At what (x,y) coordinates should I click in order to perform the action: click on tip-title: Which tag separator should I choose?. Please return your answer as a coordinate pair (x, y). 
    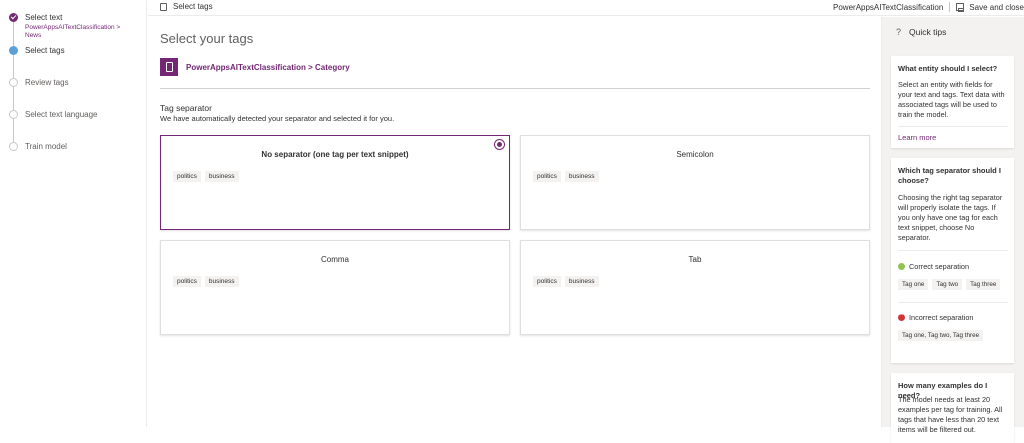
    Looking at the image, I should click on (949, 175).